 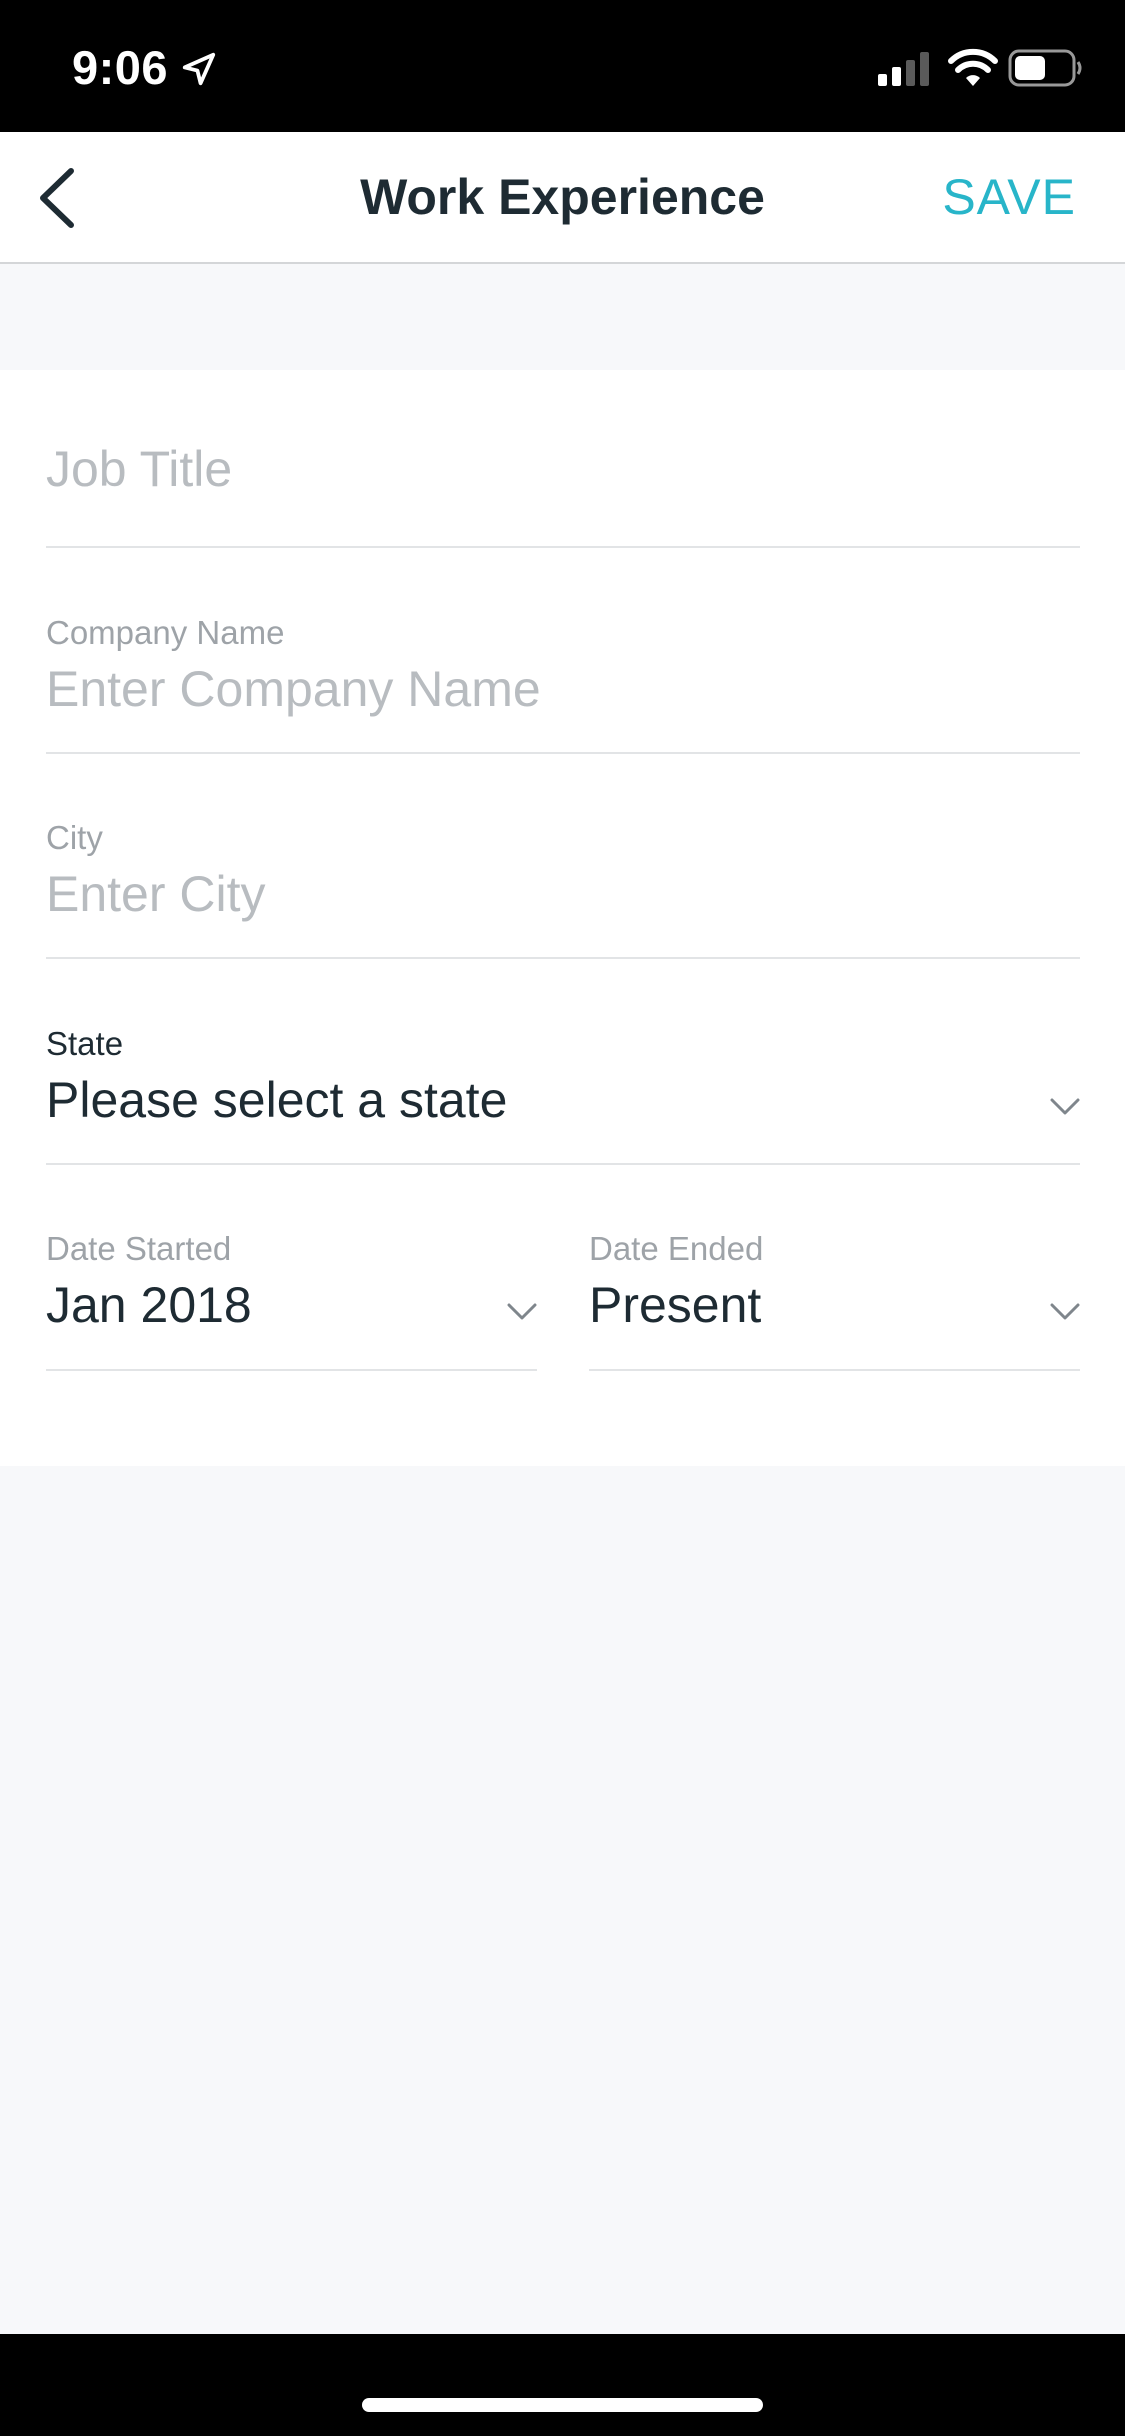 I want to click on state-select: State Please select a state, so click(x=563, y=1095).